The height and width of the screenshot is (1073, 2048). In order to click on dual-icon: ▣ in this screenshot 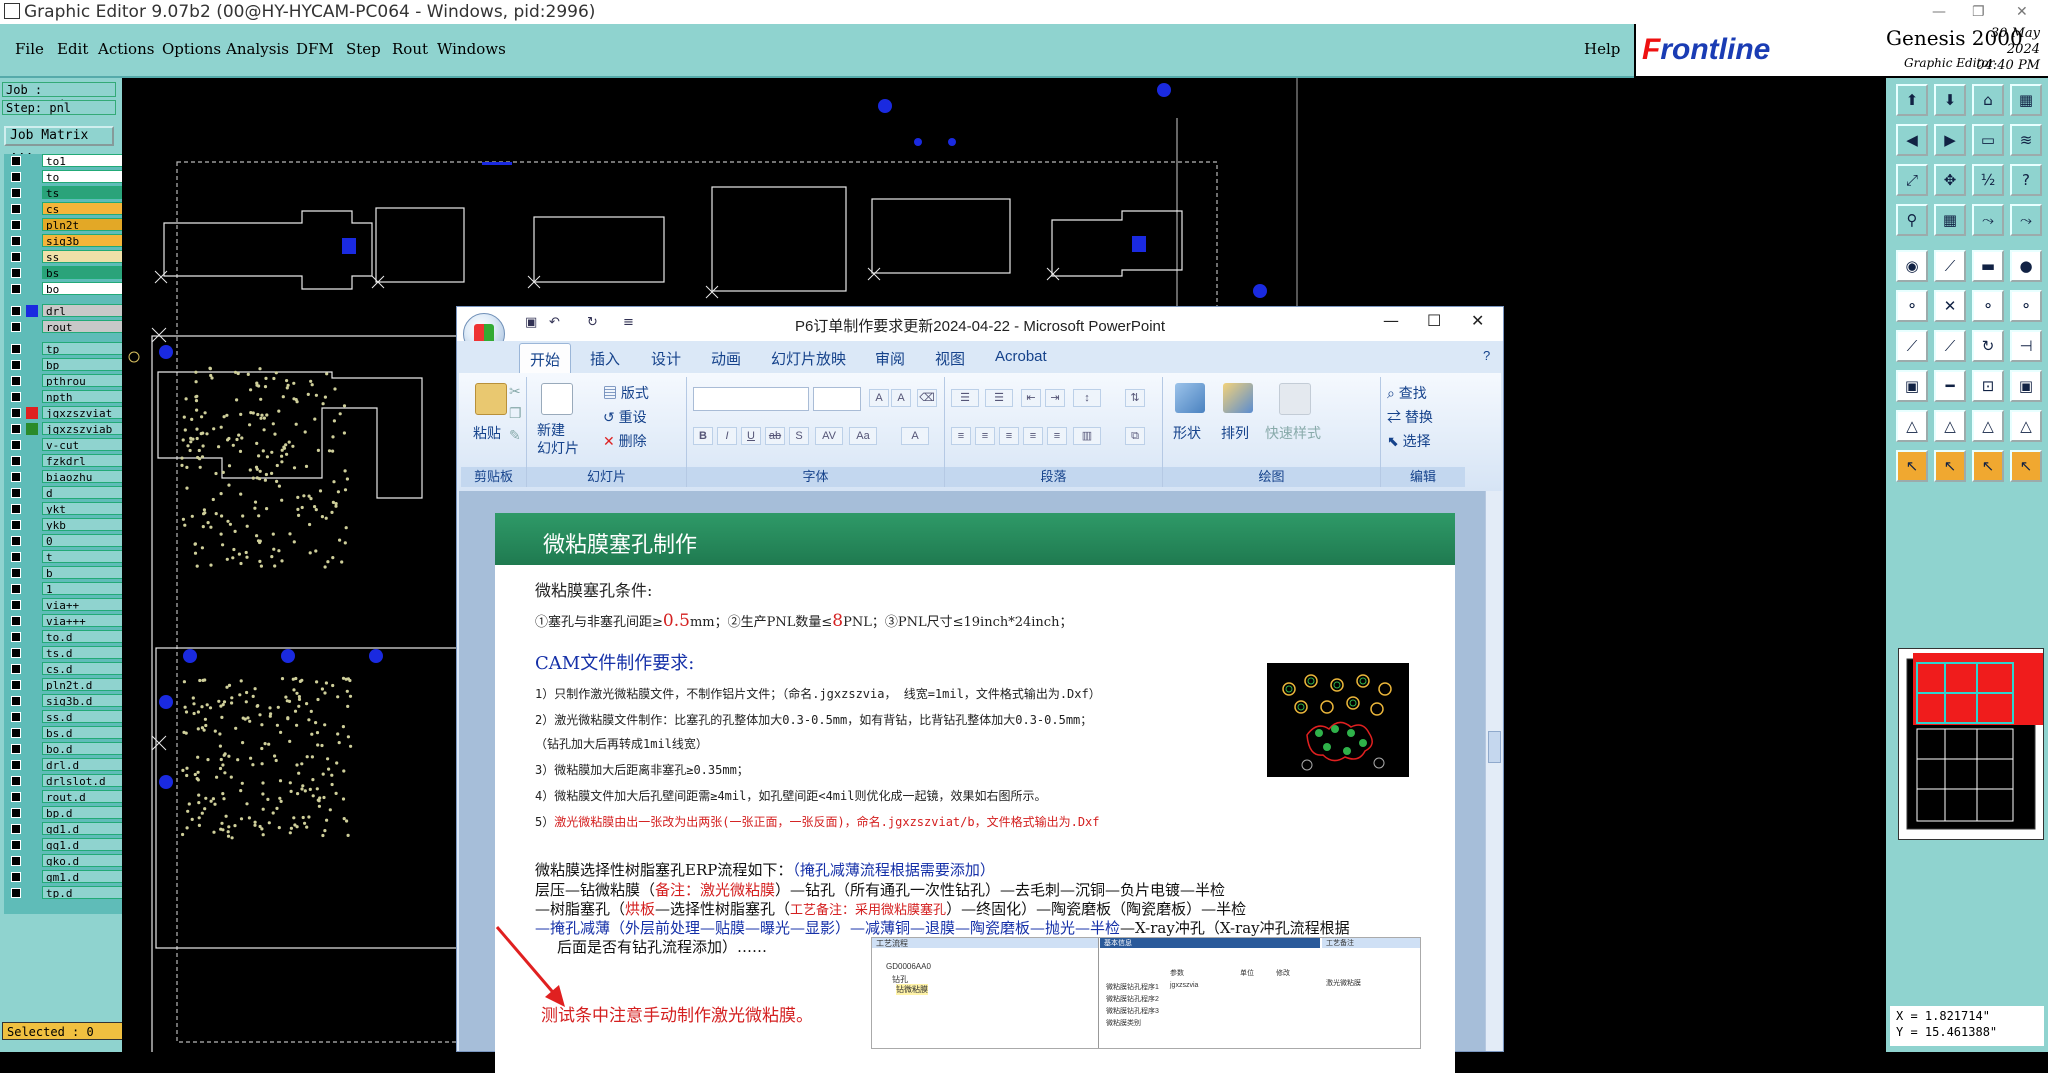, I will do `click(2026, 386)`.